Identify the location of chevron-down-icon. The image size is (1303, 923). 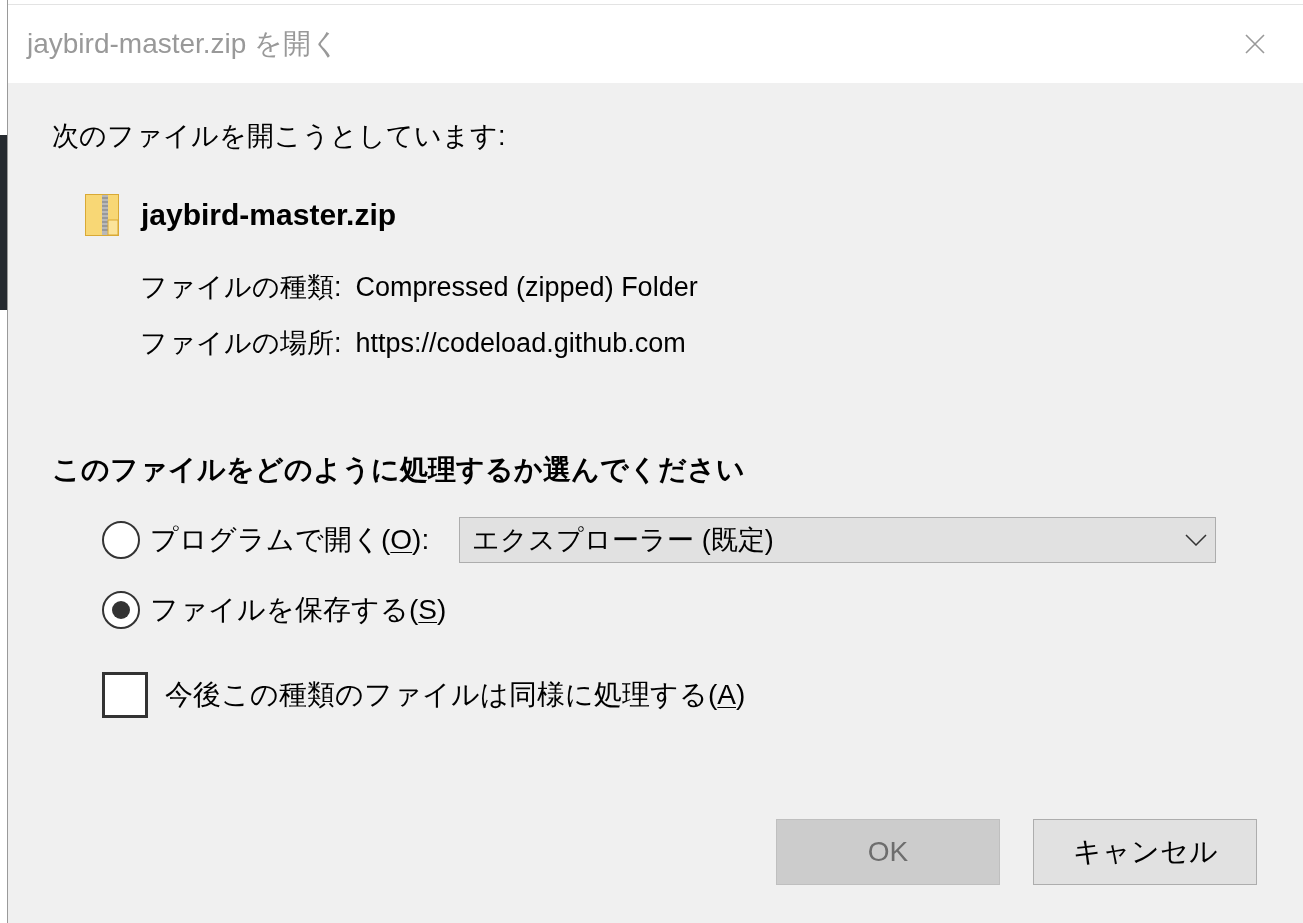
(1196, 540).